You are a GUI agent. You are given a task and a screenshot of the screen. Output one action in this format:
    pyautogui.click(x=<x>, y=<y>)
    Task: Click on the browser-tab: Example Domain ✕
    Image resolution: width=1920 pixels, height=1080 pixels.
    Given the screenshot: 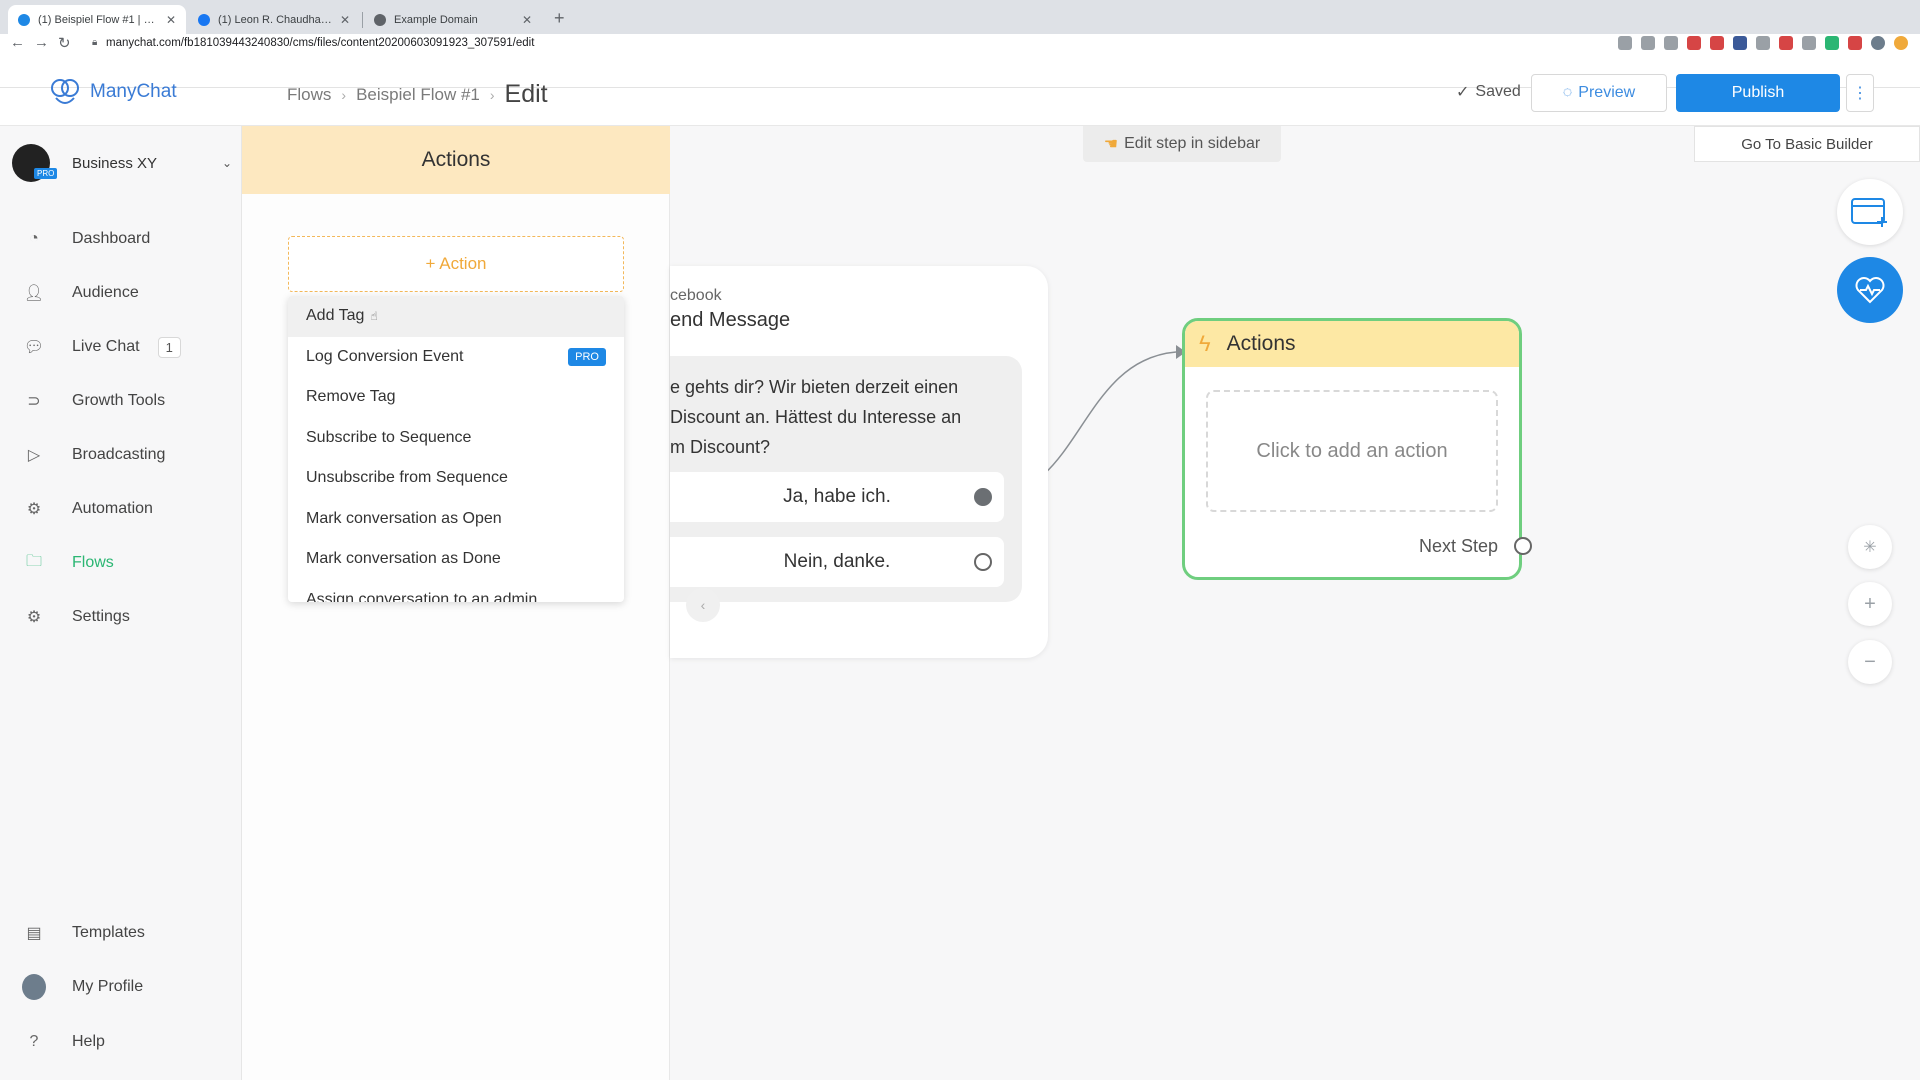 What is the action you would take?
    pyautogui.click(x=453, y=19)
    